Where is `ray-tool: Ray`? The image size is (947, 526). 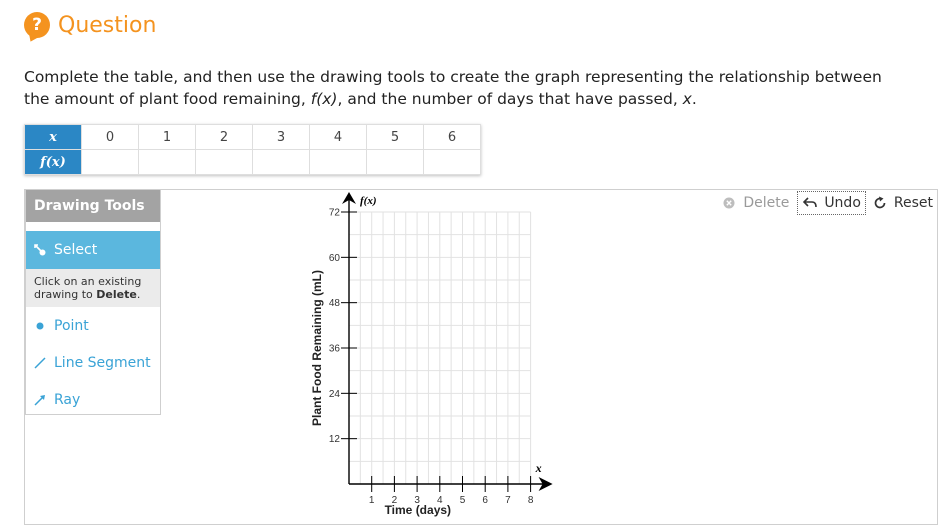
ray-tool: Ray is located at coordinates (93, 399).